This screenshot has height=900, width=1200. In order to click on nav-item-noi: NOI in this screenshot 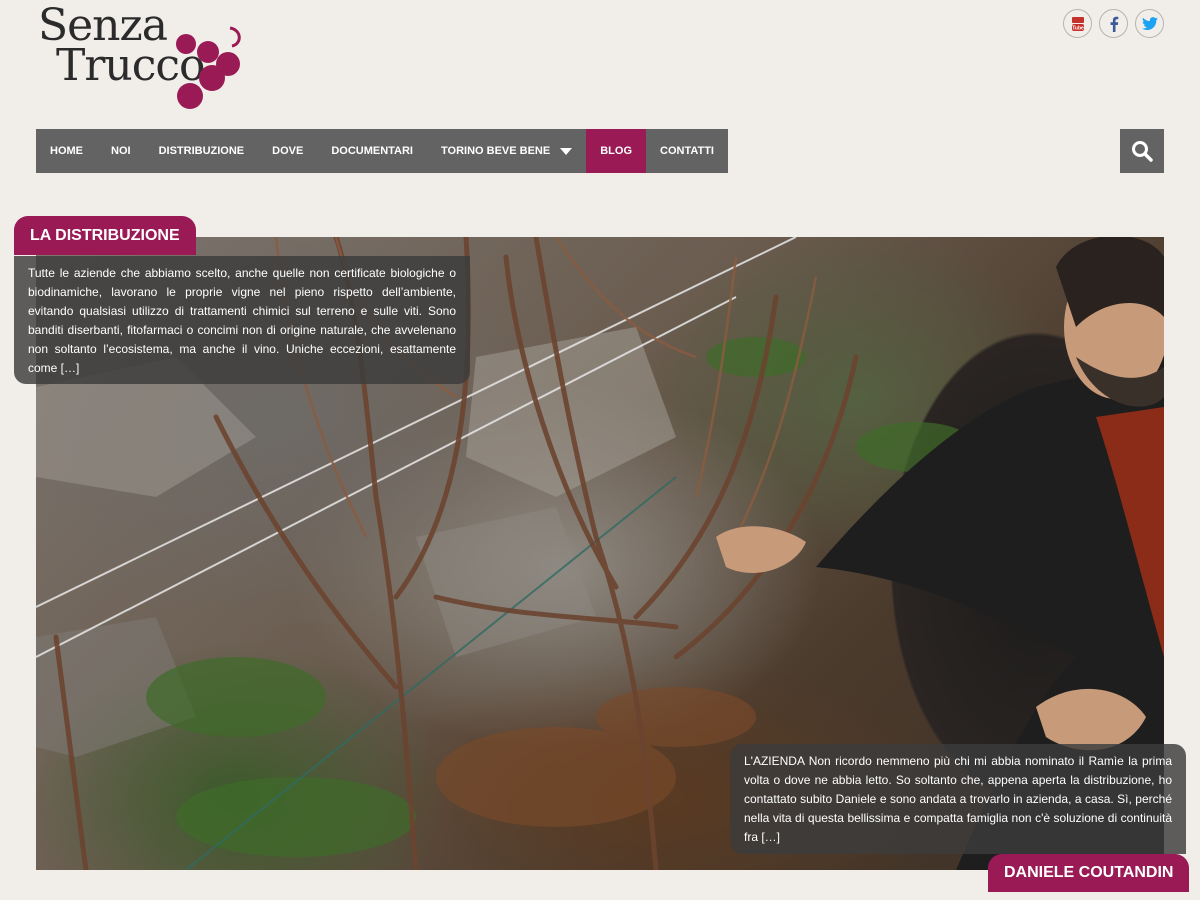, I will do `click(121, 151)`.